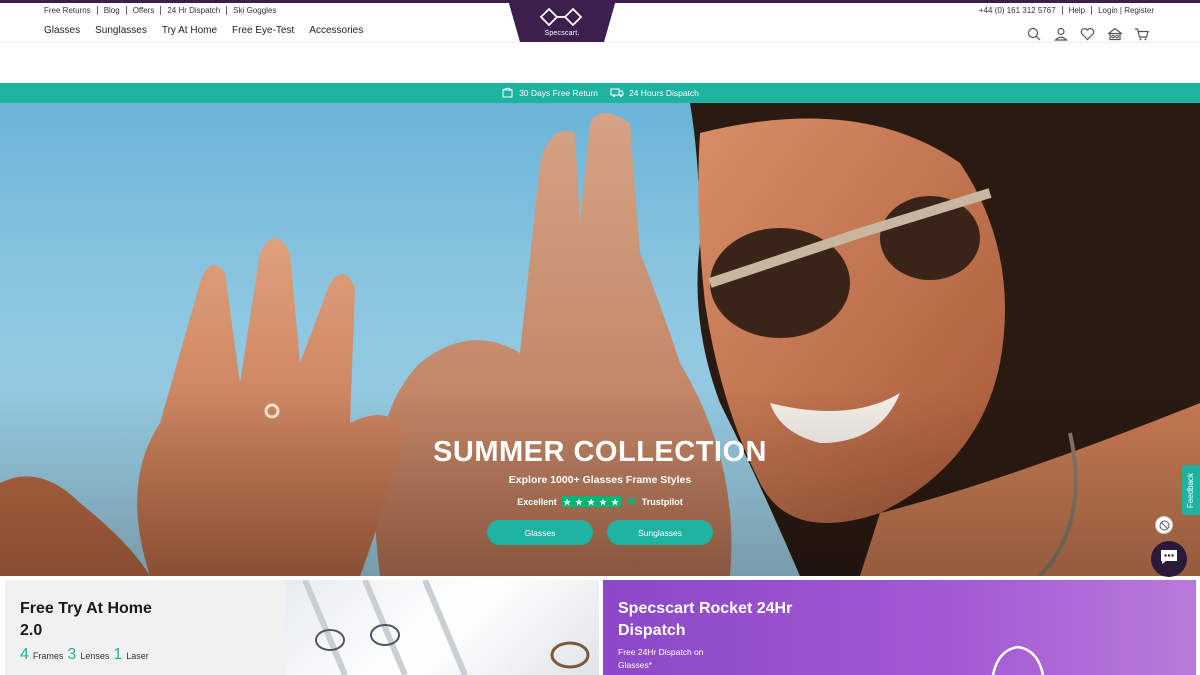  Describe the element at coordinates (1114, 33) in the screenshot. I see `try-at-home-icon` at that location.